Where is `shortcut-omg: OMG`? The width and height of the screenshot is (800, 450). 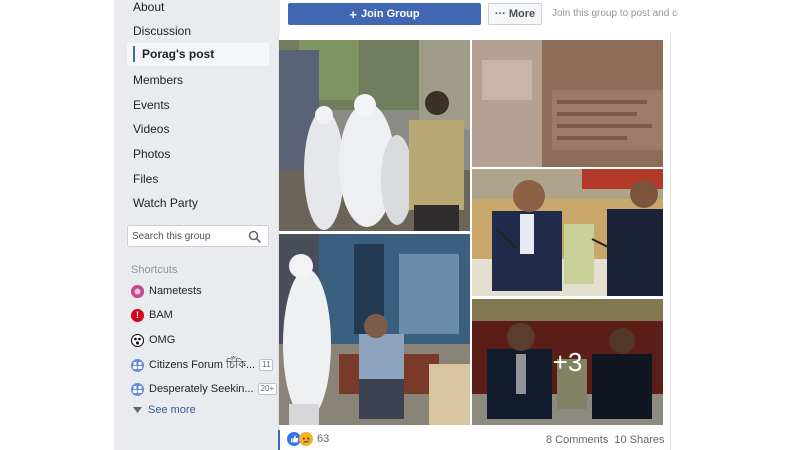 shortcut-omg: OMG is located at coordinates (153, 340).